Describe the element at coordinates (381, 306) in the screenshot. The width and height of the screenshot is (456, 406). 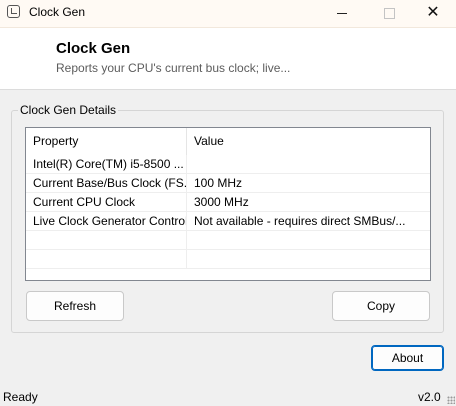
I see `copy-button: Copy` at that location.